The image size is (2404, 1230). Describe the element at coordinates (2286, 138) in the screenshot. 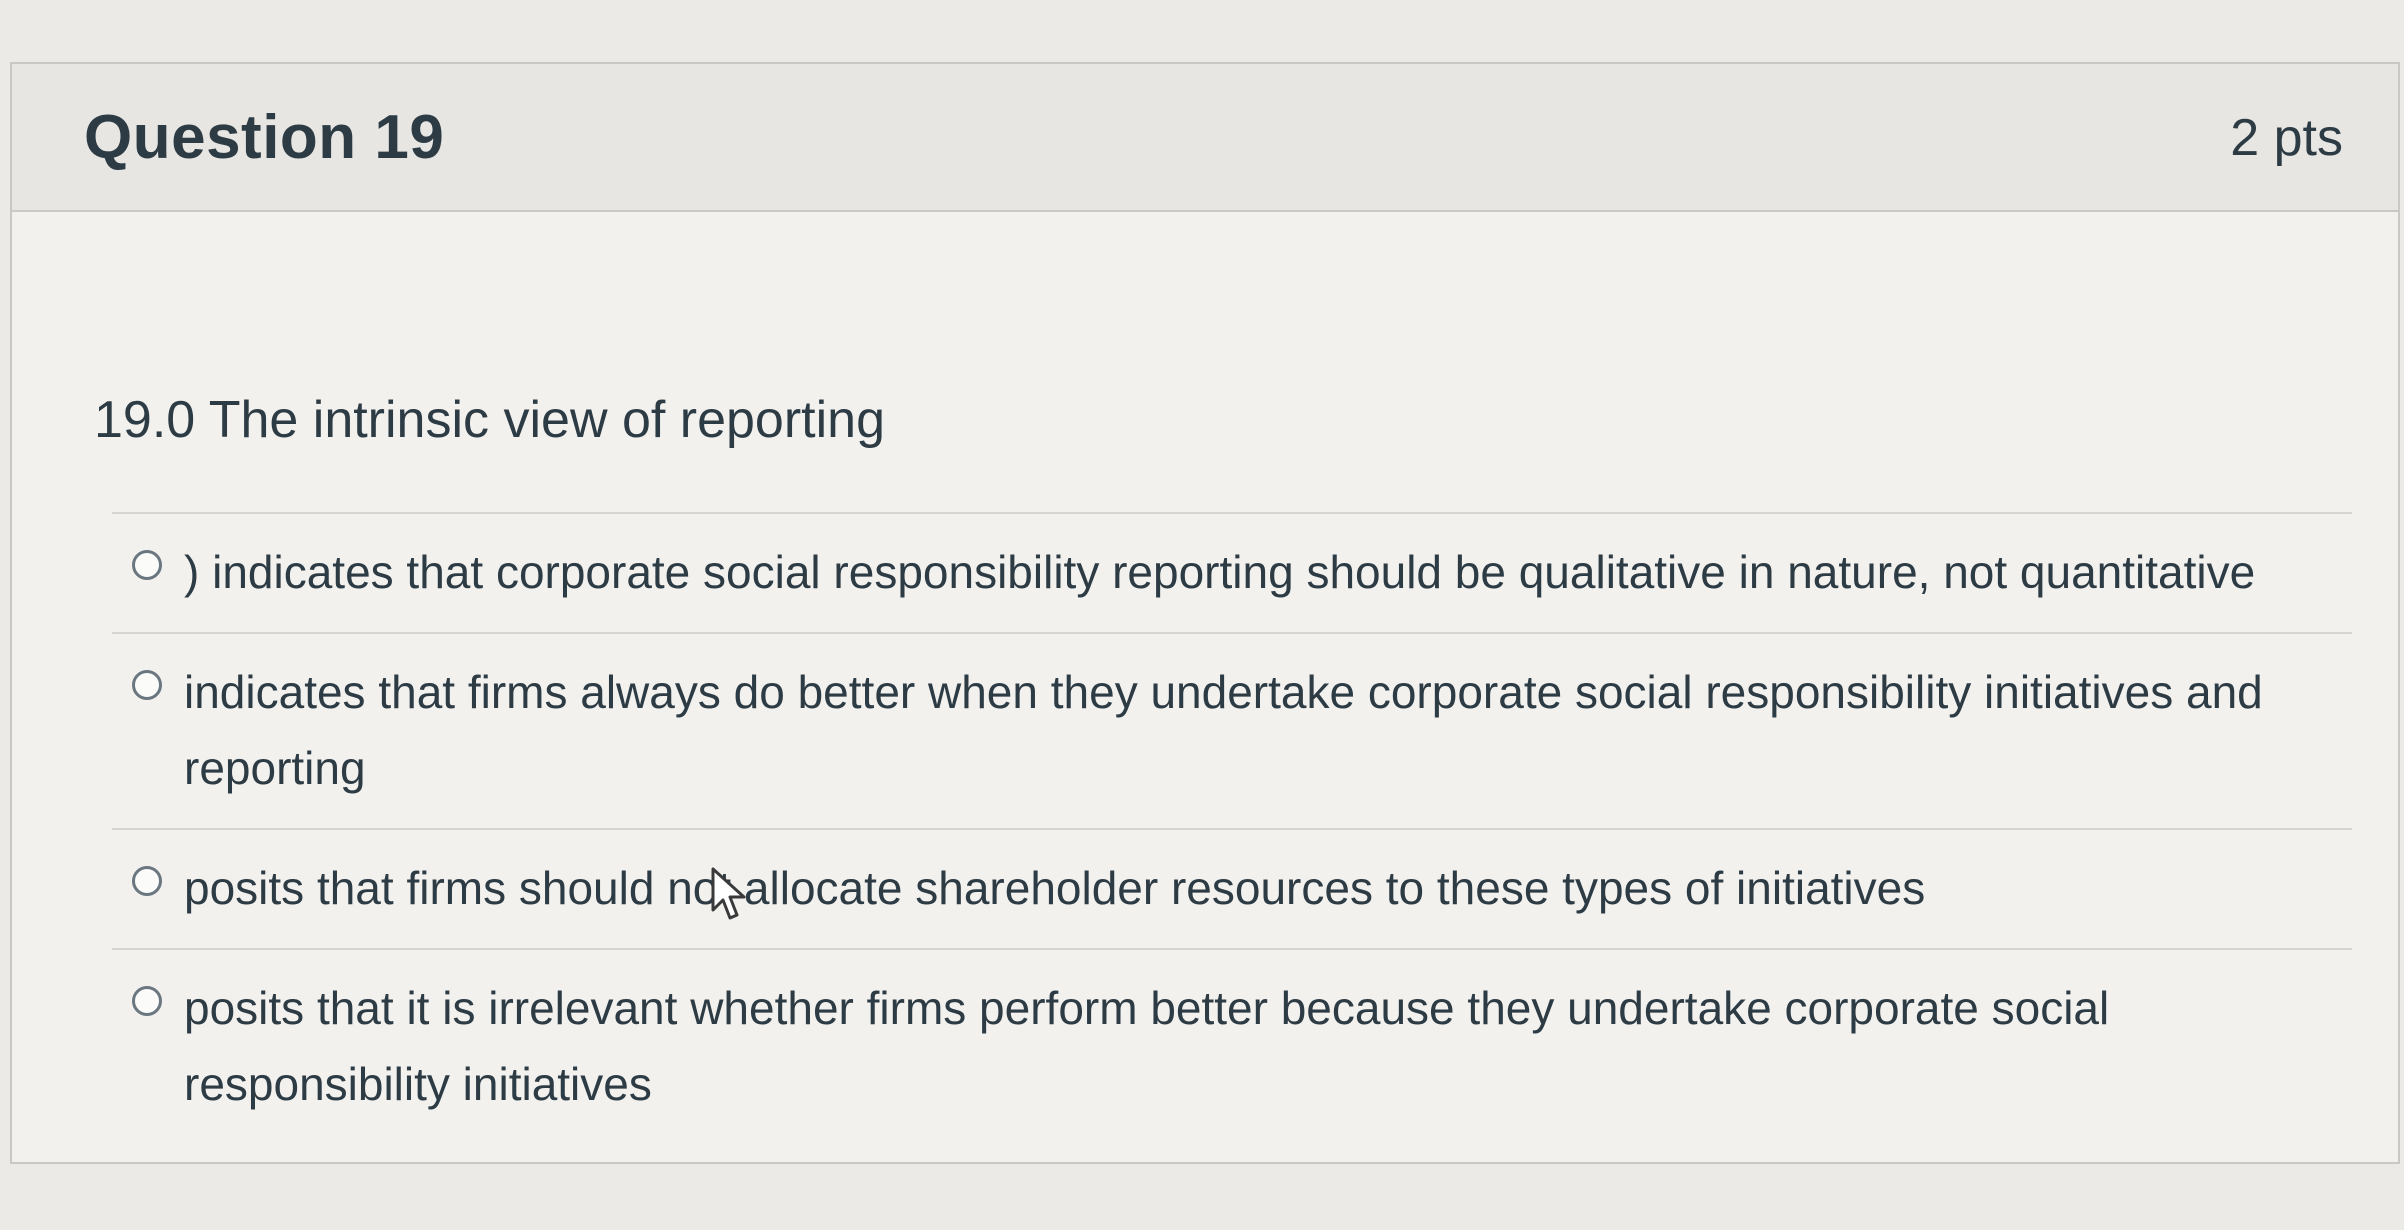

I see `question-points: 2 pts` at that location.